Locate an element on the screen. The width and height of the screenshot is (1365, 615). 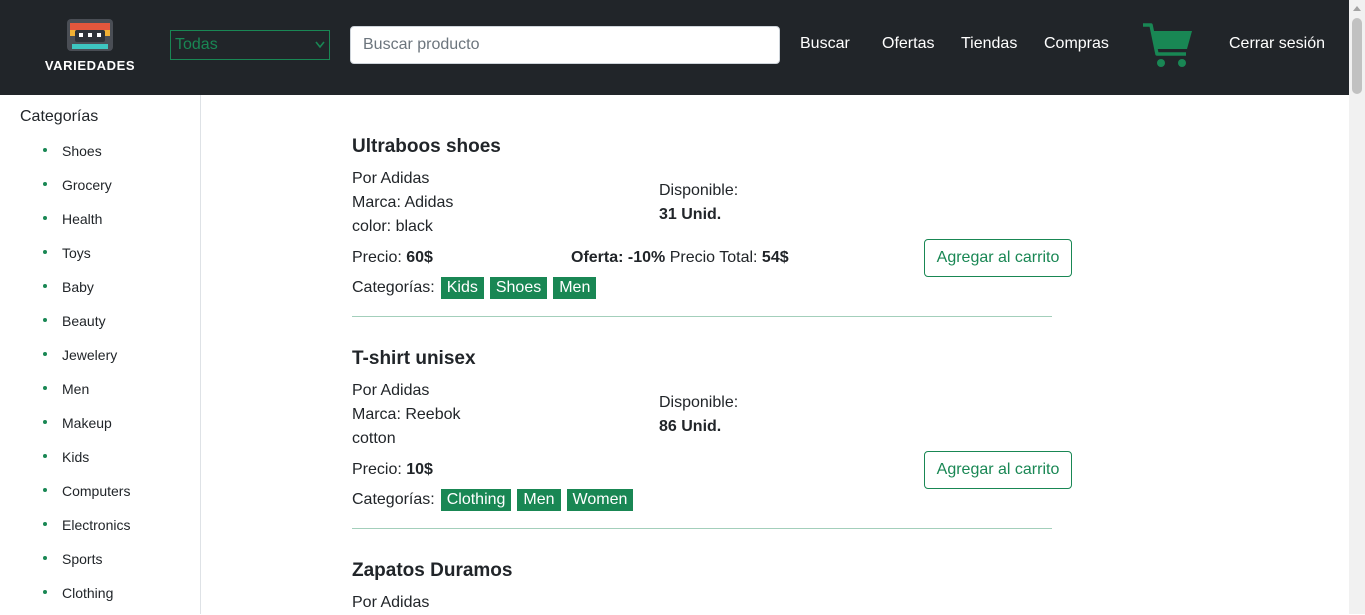
price-line: Precio: 10$ is located at coordinates (392, 470).